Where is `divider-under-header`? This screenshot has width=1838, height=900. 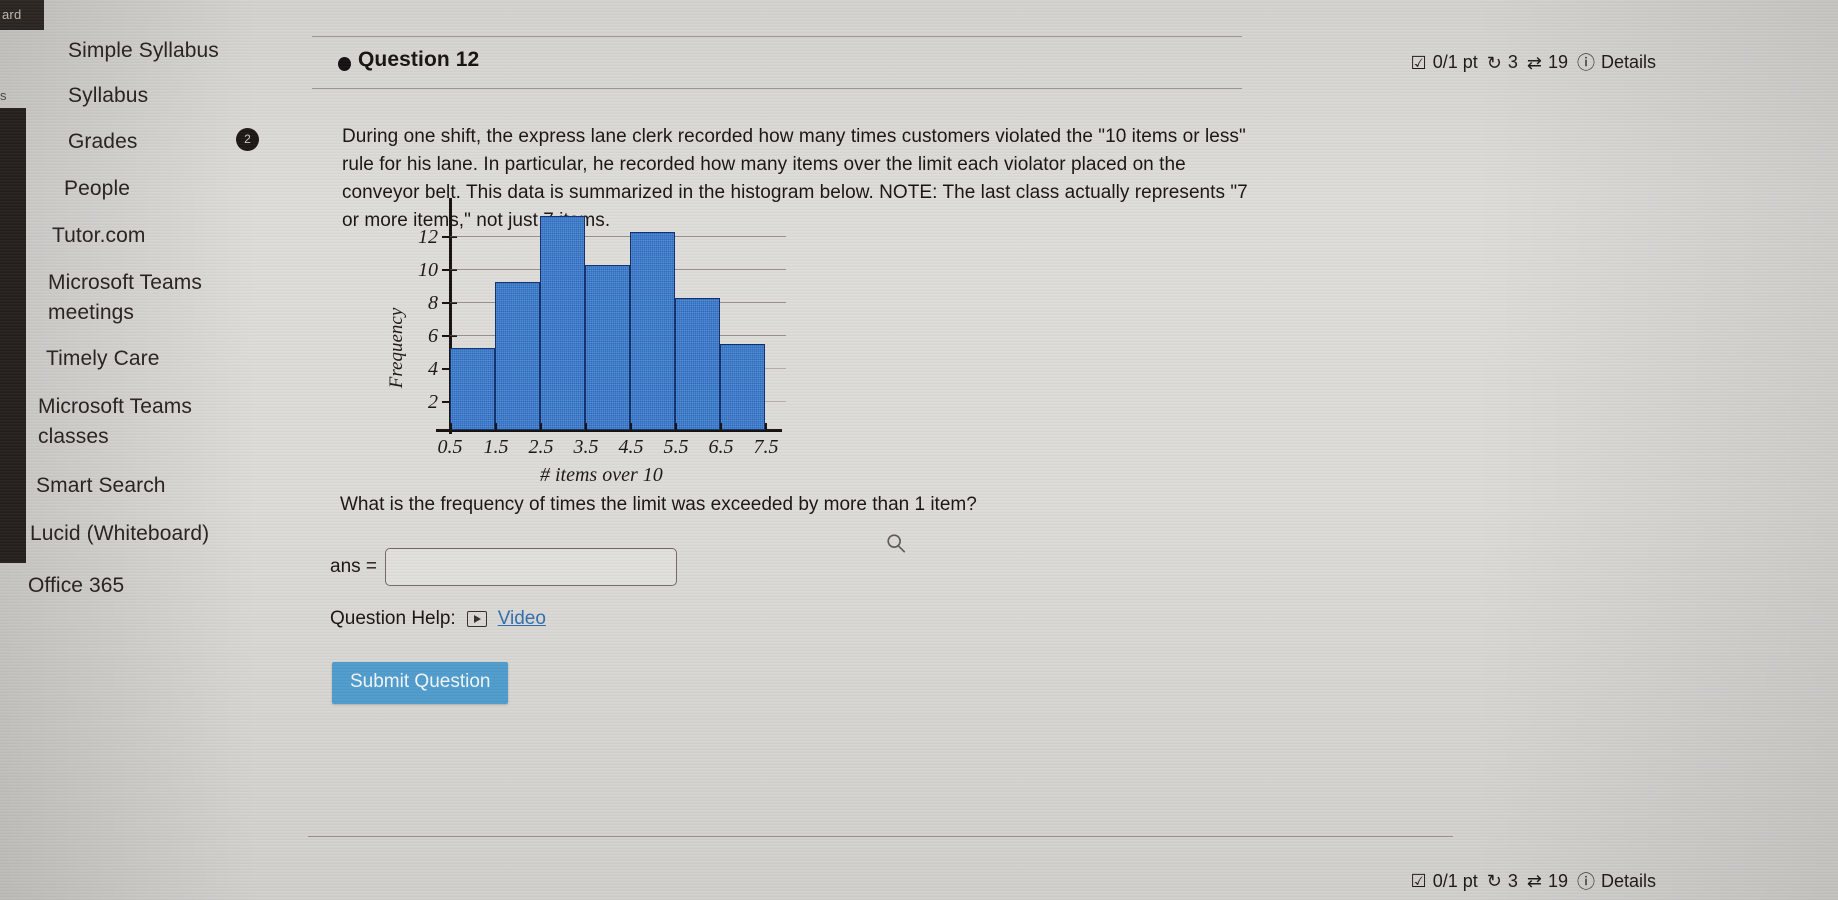
divider-under-header is located at coordinates (777, 88).